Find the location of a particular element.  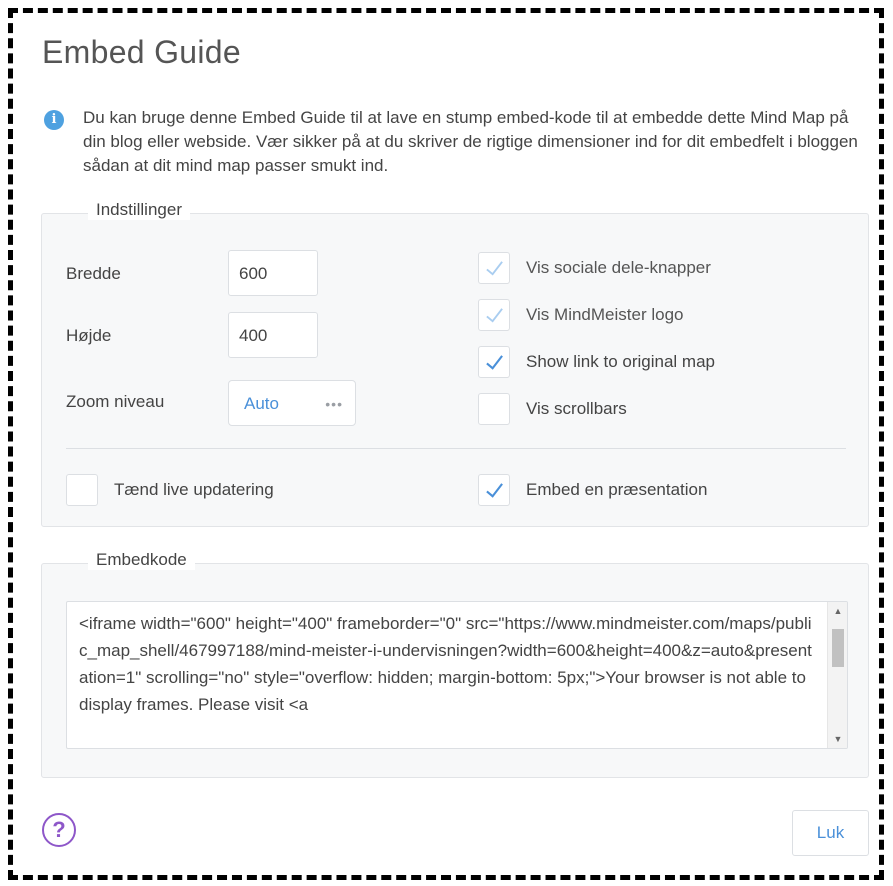

scroll-up-arrow-icon: ▲ is located at coordinates (837, 611).